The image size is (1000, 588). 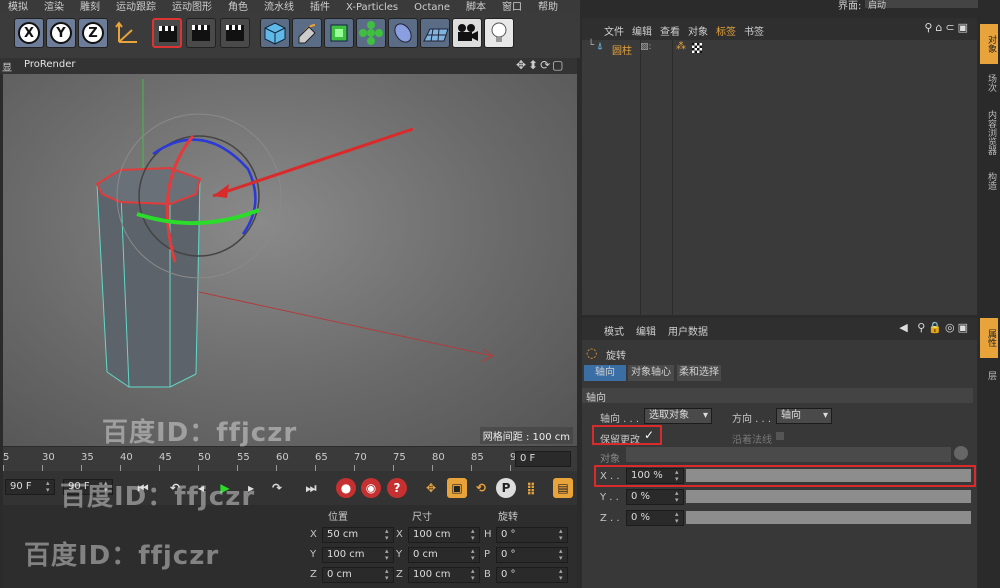 What do you see at coordinates (605, 373) in the screenshot?
I see `attribute-tab: 轴向` at bounding box center [605, 373].